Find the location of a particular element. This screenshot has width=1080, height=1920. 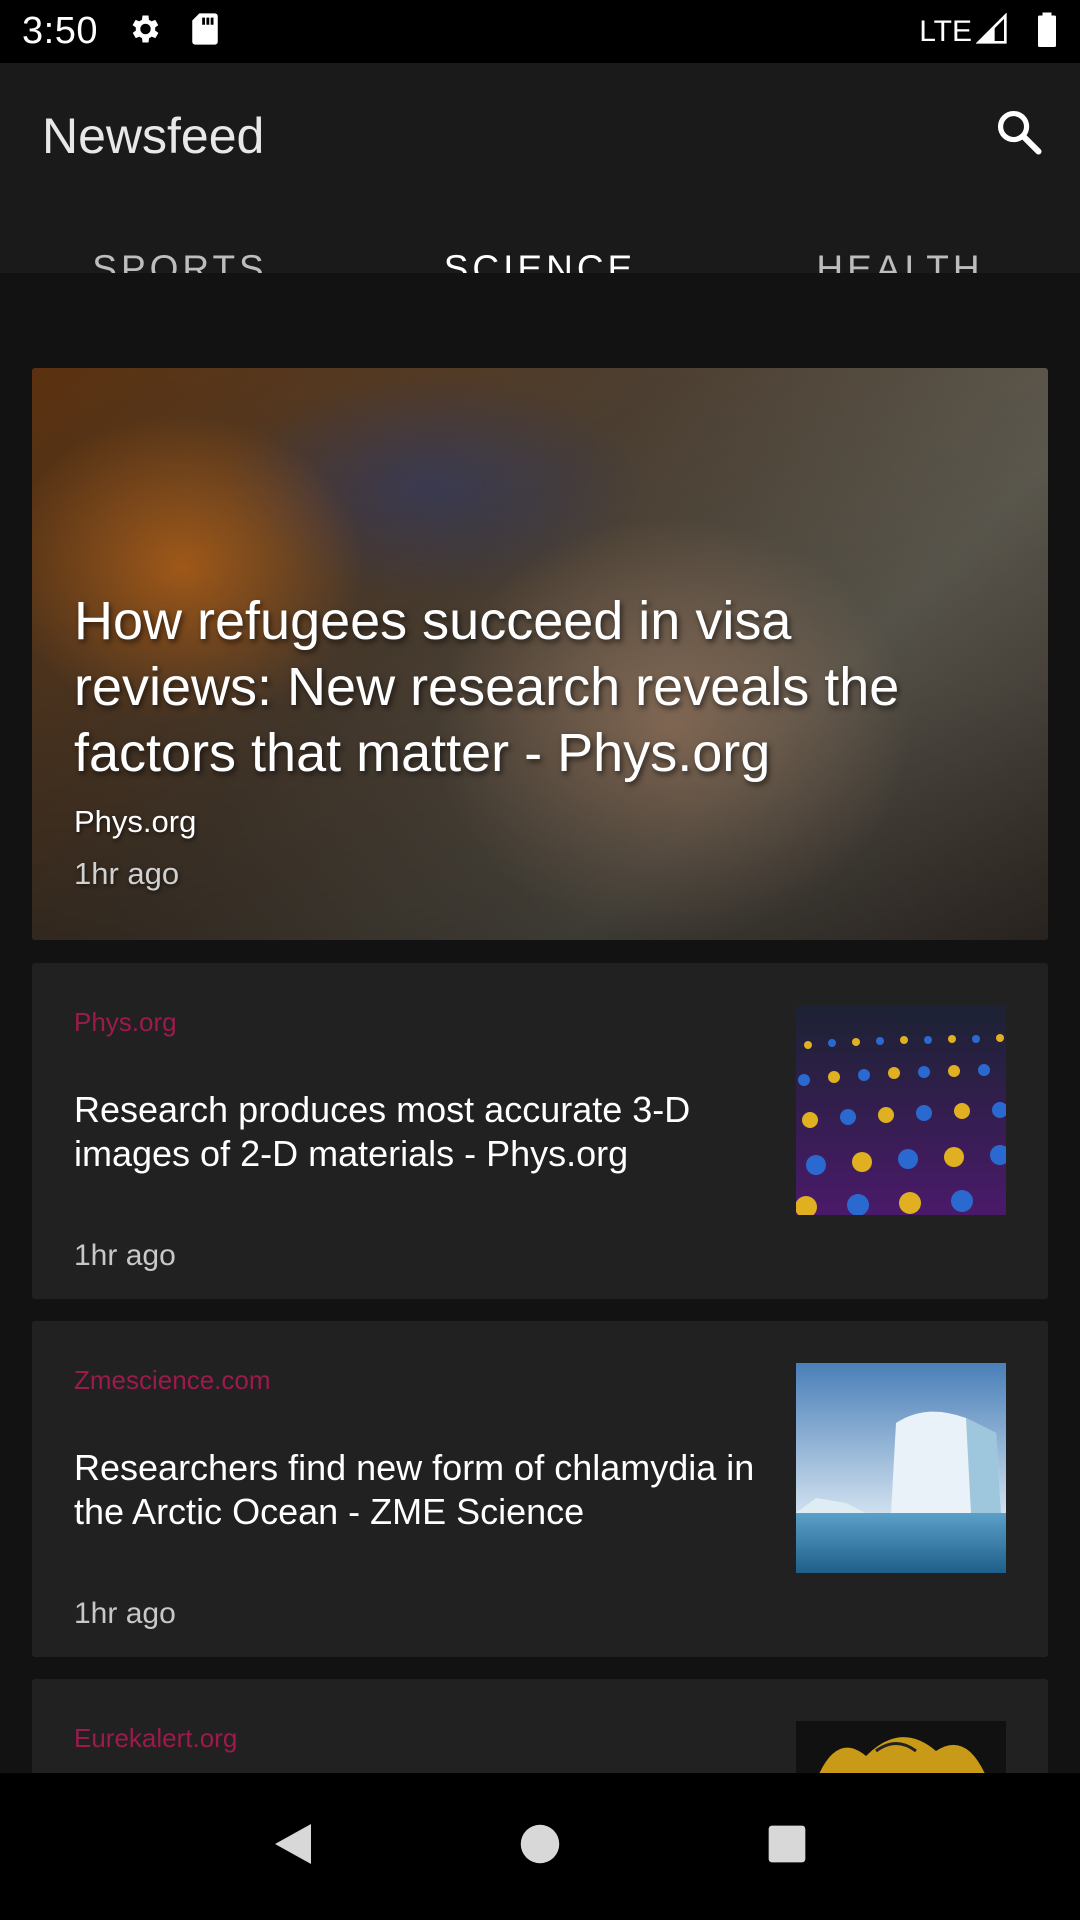

iceberg-image is located at coordinates (901, 1468).